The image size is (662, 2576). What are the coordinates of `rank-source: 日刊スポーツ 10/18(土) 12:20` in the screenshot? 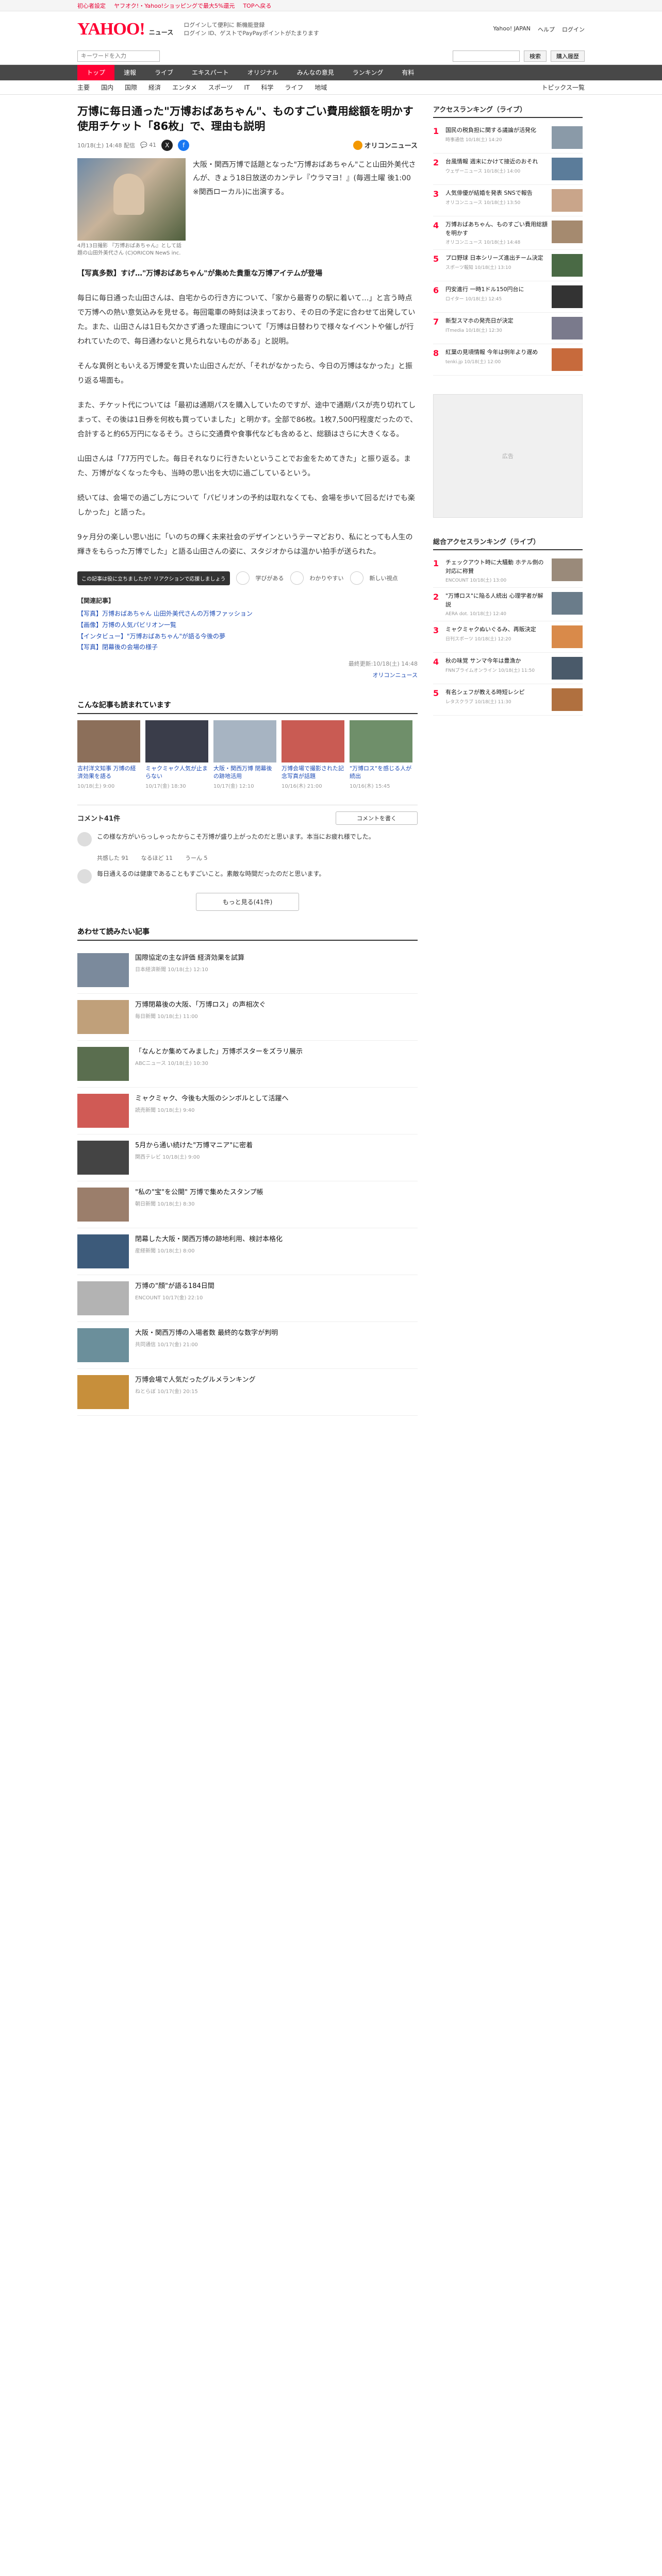 It's located at (478, 639).